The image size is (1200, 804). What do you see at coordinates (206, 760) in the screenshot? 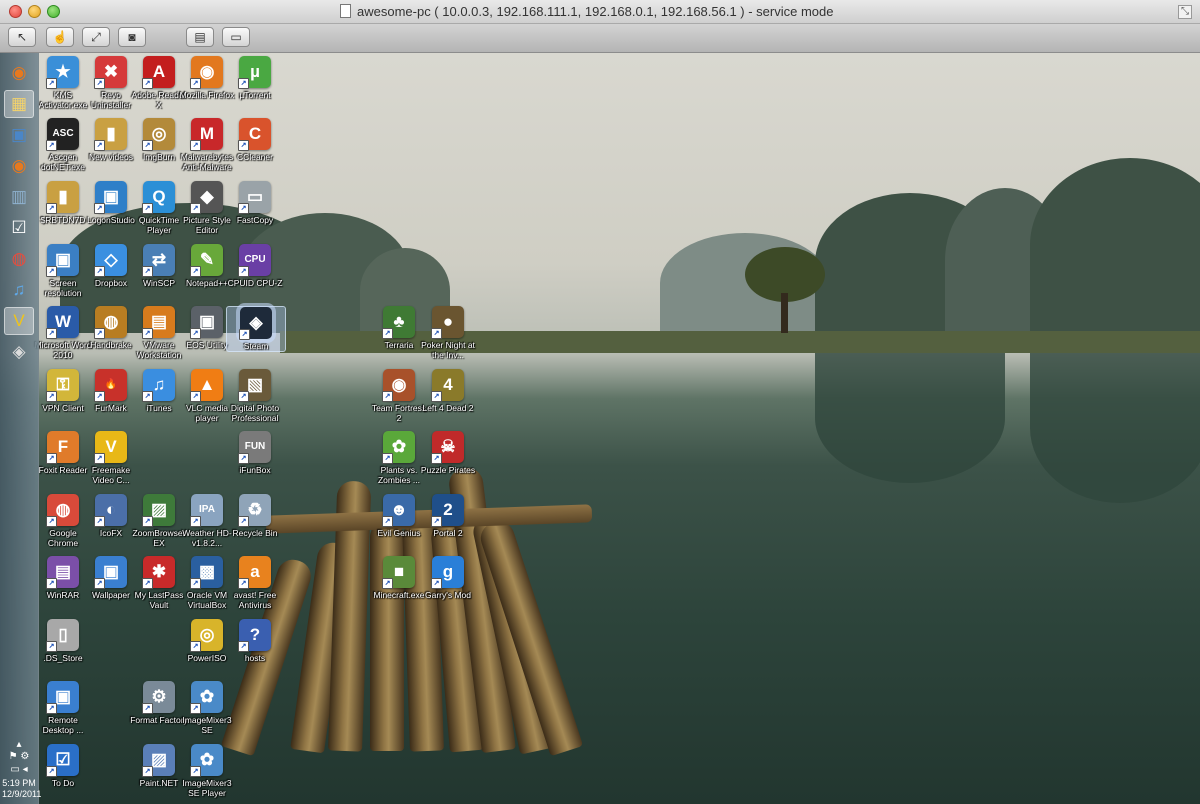
I see `imagemixer3-se-player-icon: ✿ ↗` at bounding box center [206, 760].